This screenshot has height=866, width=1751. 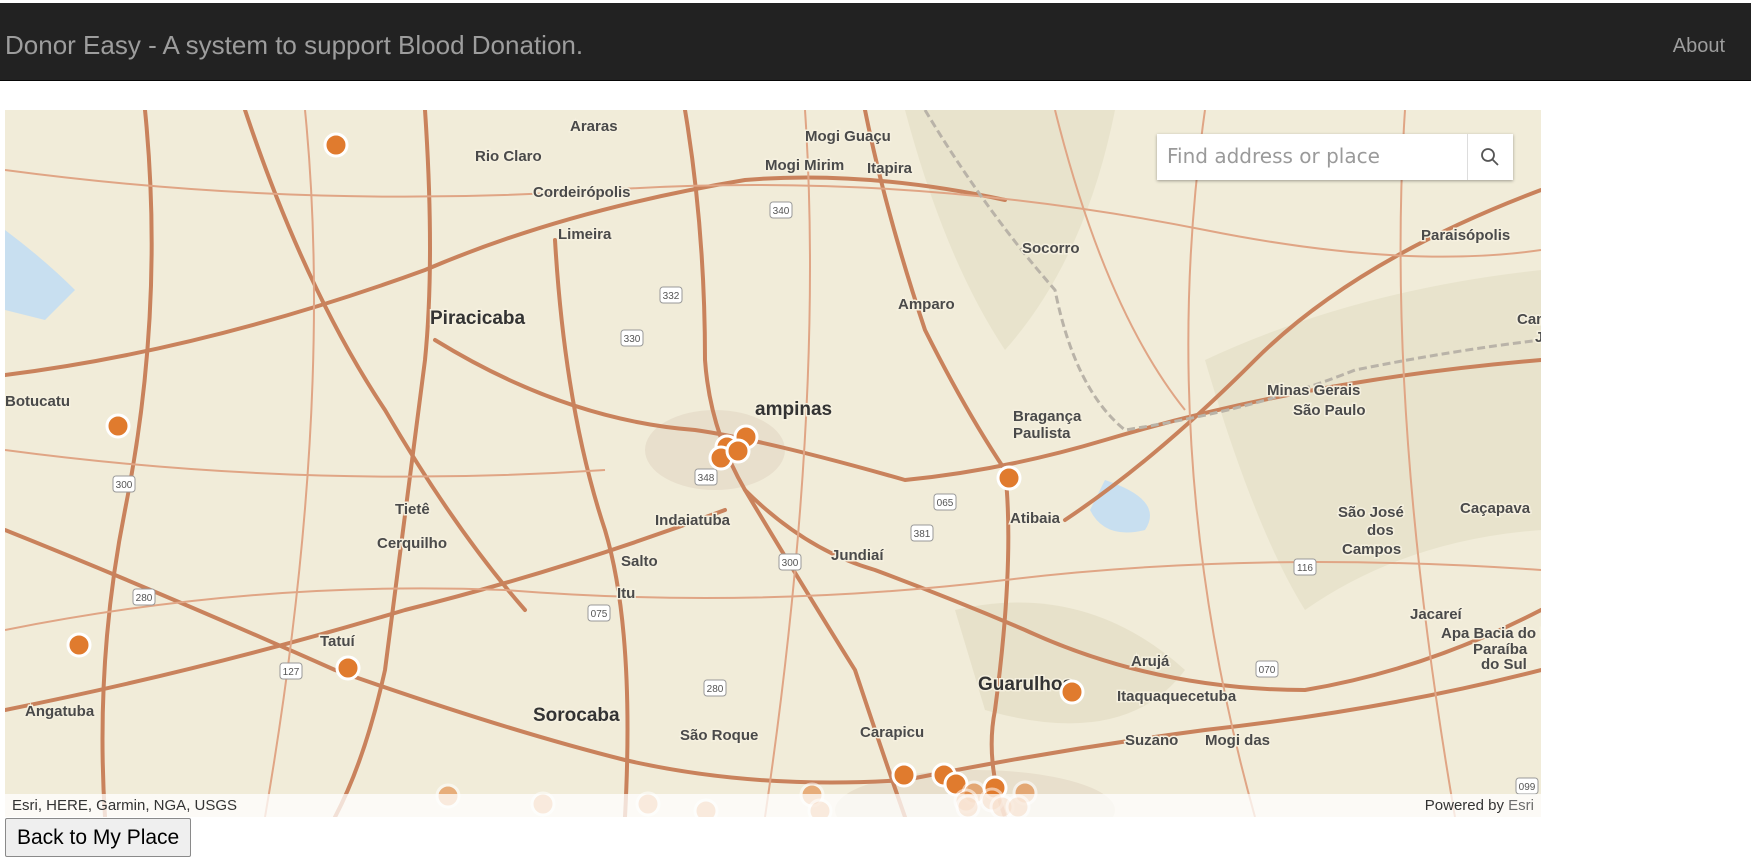 I want to click on place-label: Angatuba, so click(x=60, y=711).